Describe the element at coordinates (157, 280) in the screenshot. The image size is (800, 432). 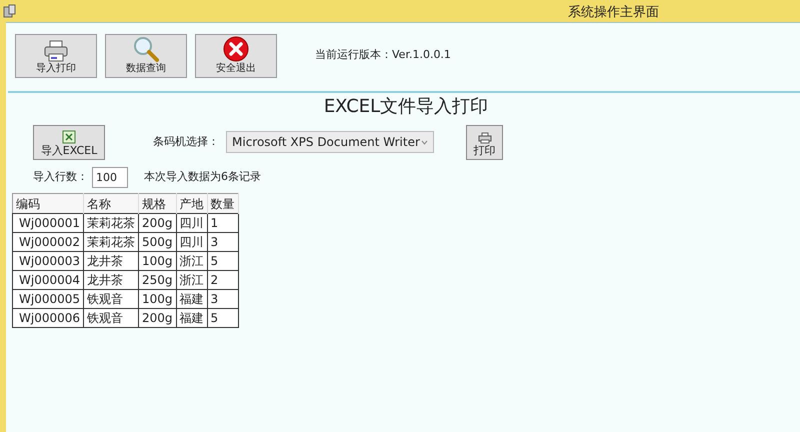
I see `table-cell: 250g` at that location.